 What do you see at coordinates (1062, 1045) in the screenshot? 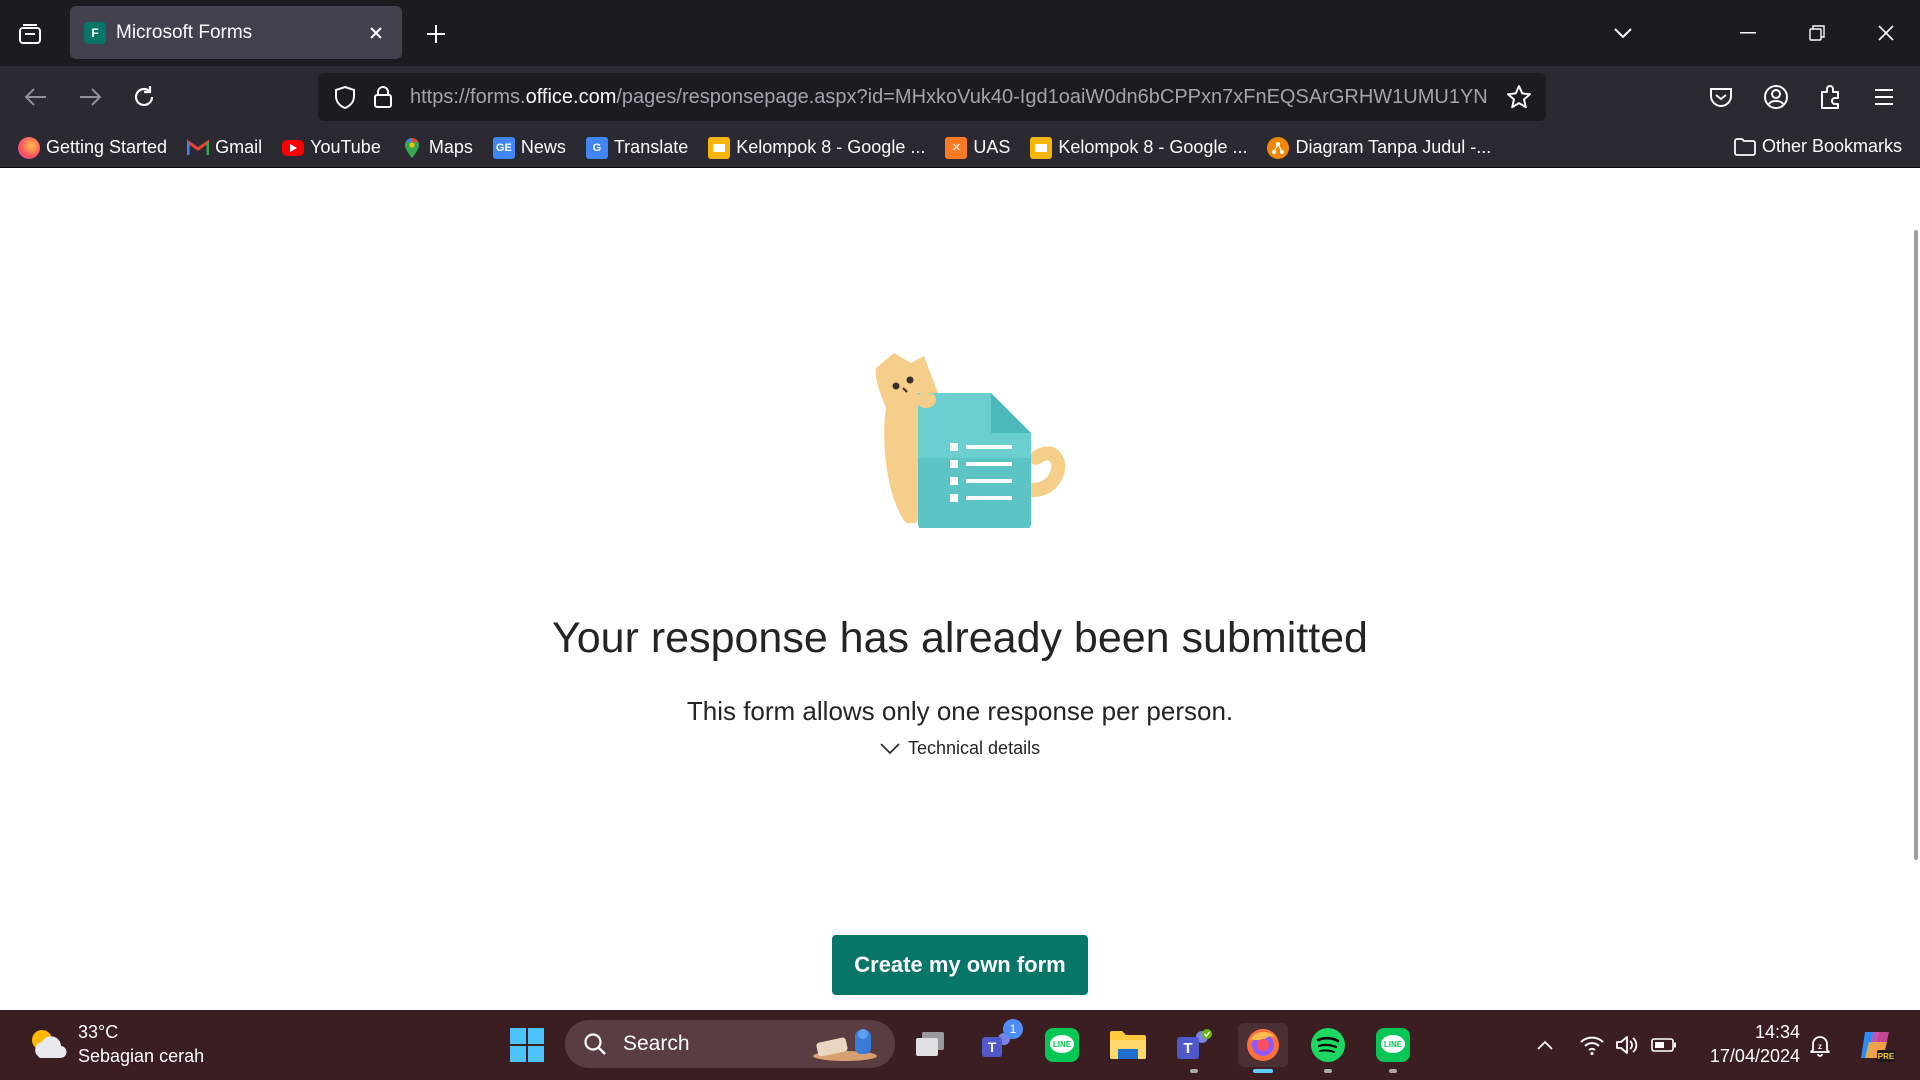
I see `line-app-icon: LINE` at bounding box center [1062, 1045].